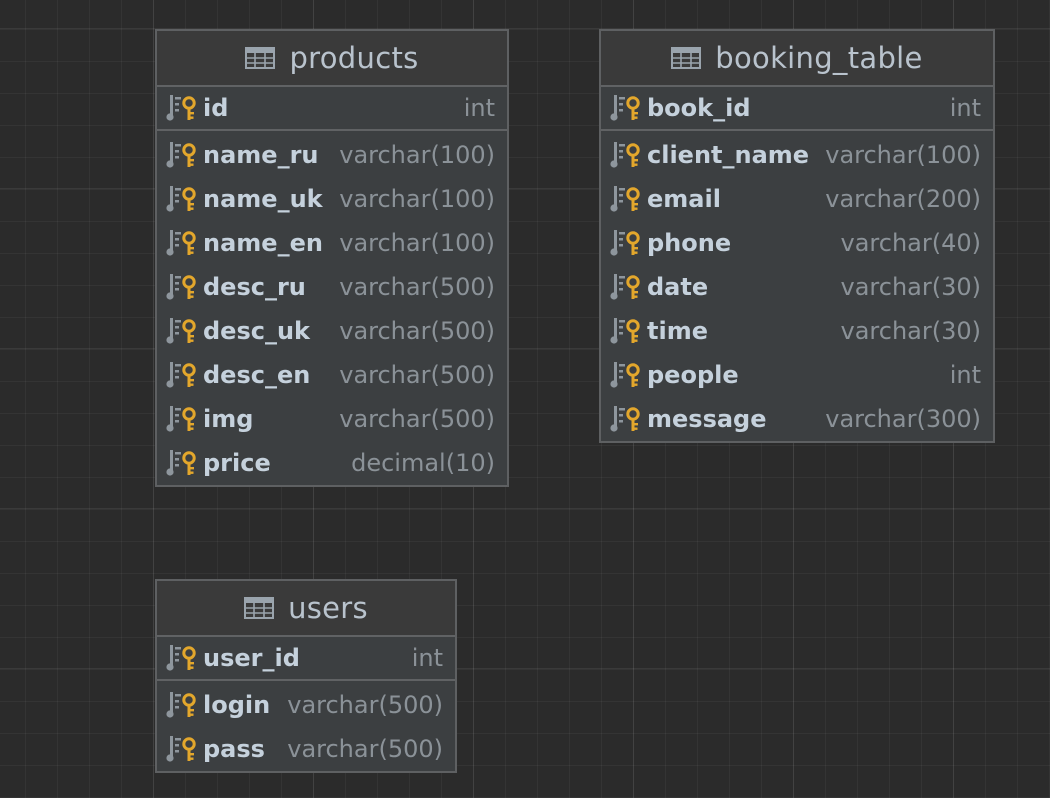 The image size is (1050, 798). I want to click on column-row-desc-en: desc_en varchar(500), so click(332, 375).